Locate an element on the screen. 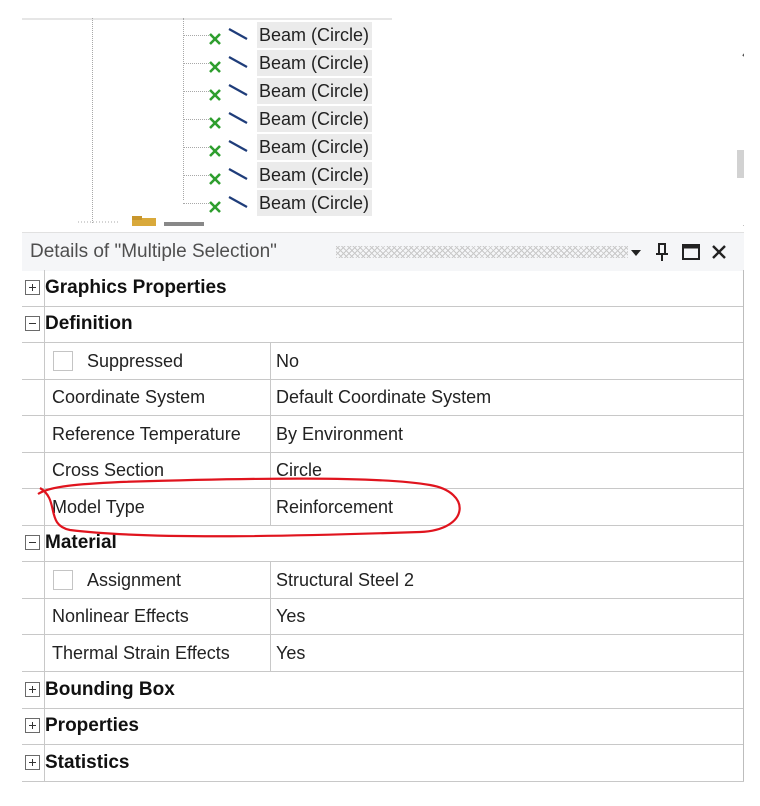 The image size is (760, 806). property-name: Assignment is located at coordinates (134, 580).